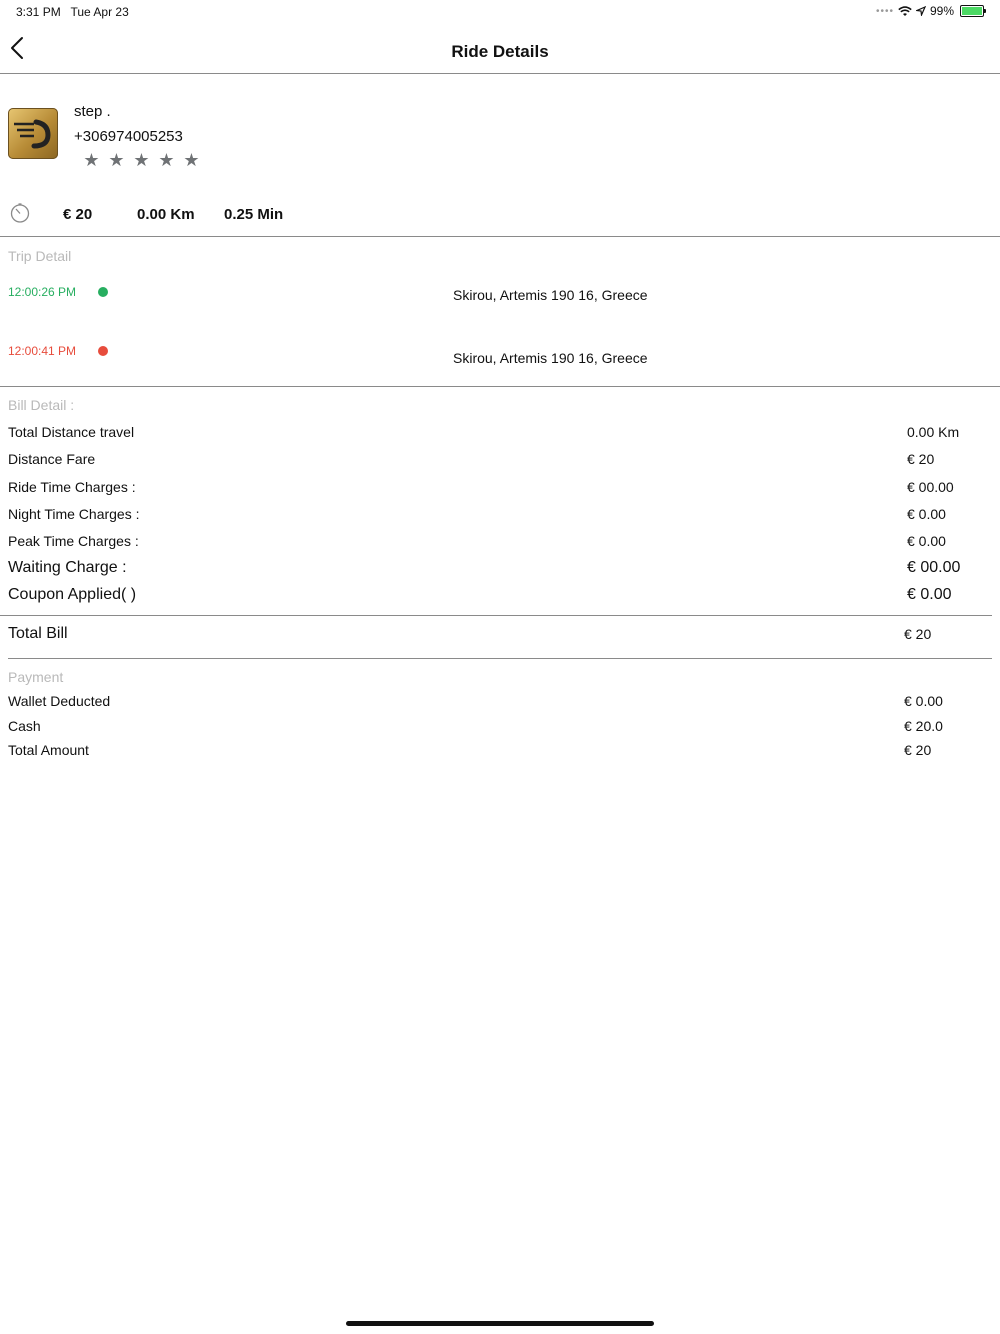 Image resolution: width=1000 pixels, height=1334 pixels. Describe the element at coordinates (884, 11) in the screenshot. I see `signal-icon: ••••` at that location.